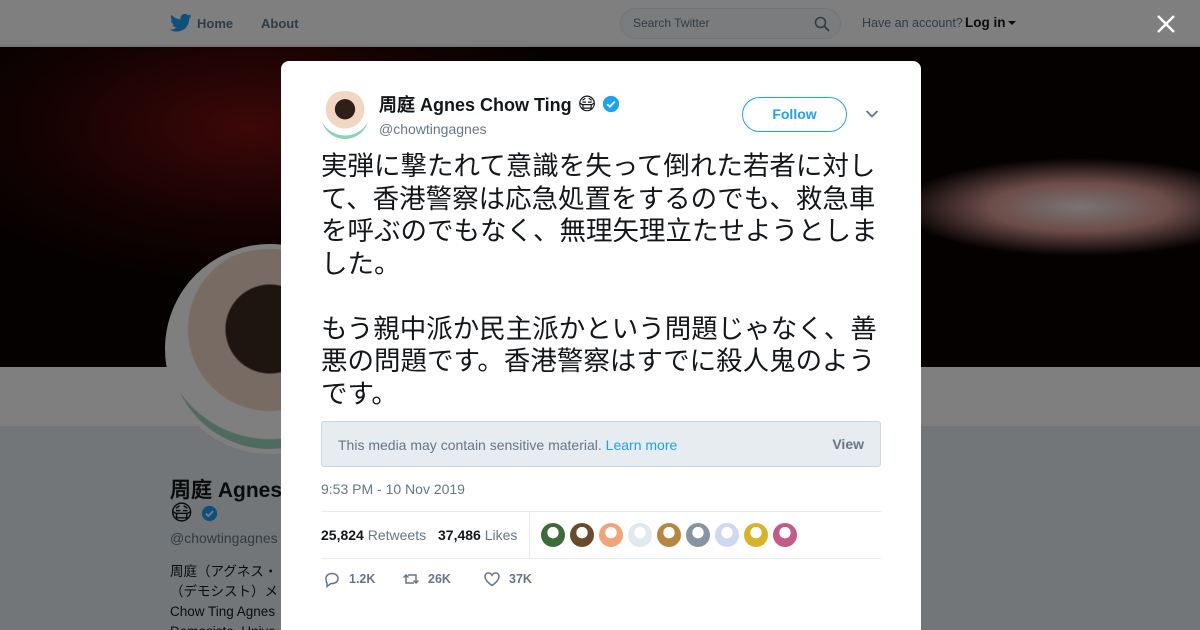 This screenshot has width=1200, height=630. I want to click on retweet-button: 26K, so click(426, 579).